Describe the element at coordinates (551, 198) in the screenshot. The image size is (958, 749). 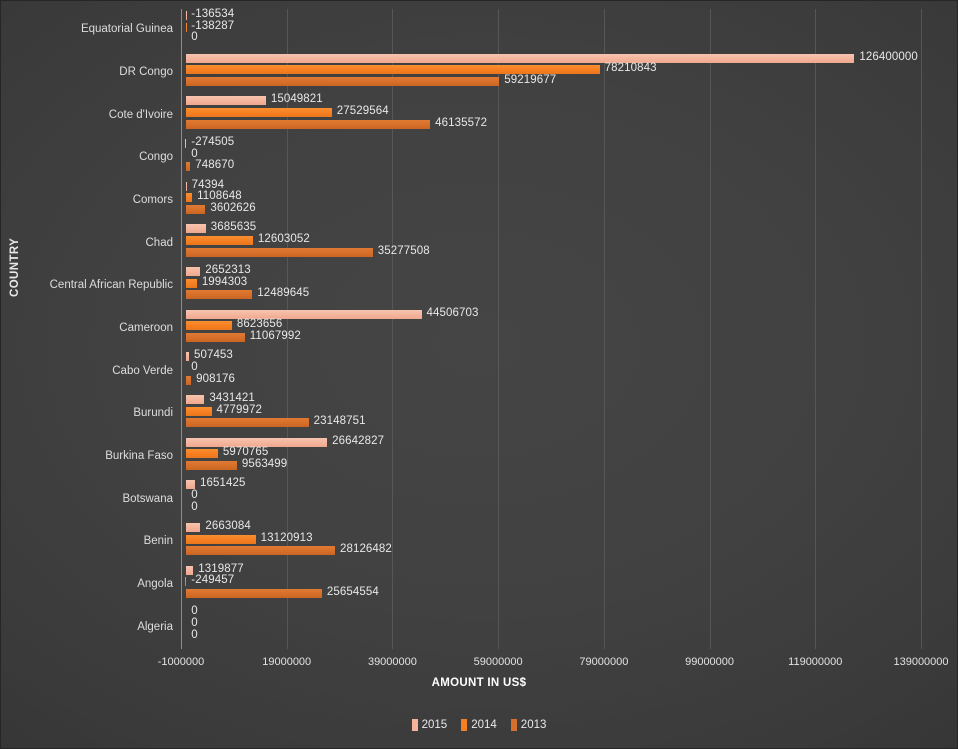
I see `bar-group: 74394 1108648 3602626` at that location.